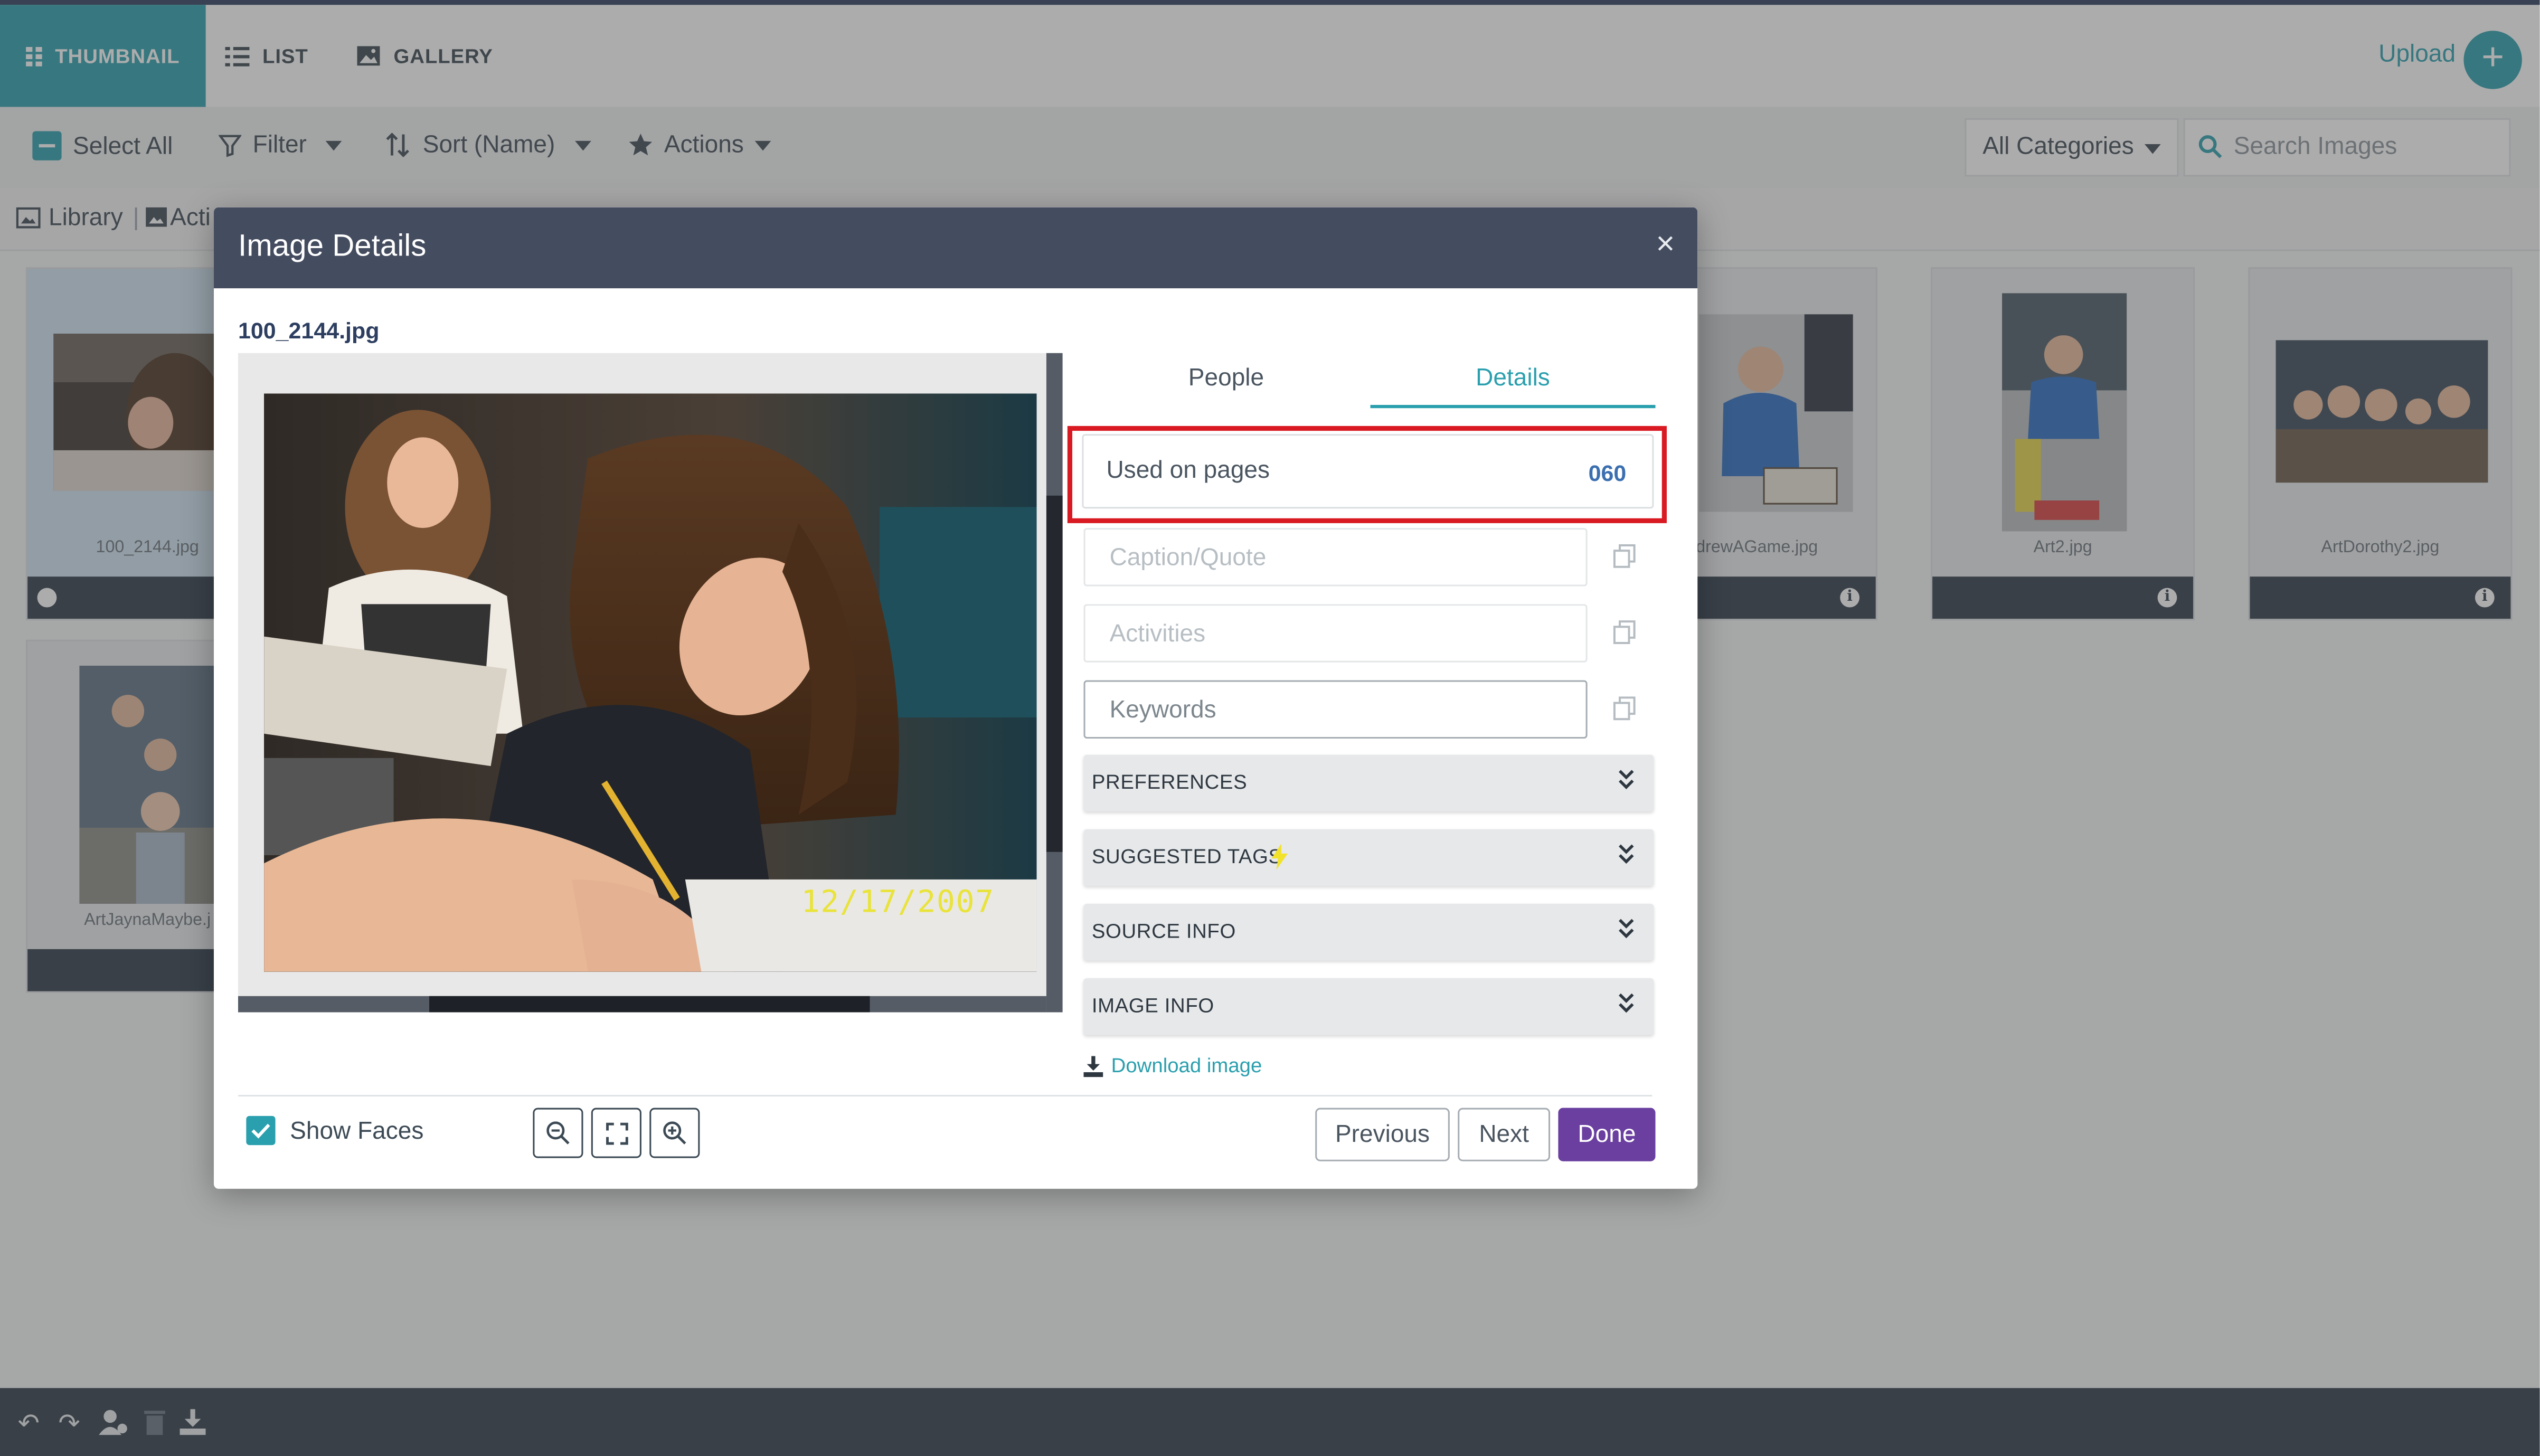  Describe the element at coordinates (1368, 857) in the screenshot. I see `section-suggested-tags: SUGGESTED TAGS` at that location.